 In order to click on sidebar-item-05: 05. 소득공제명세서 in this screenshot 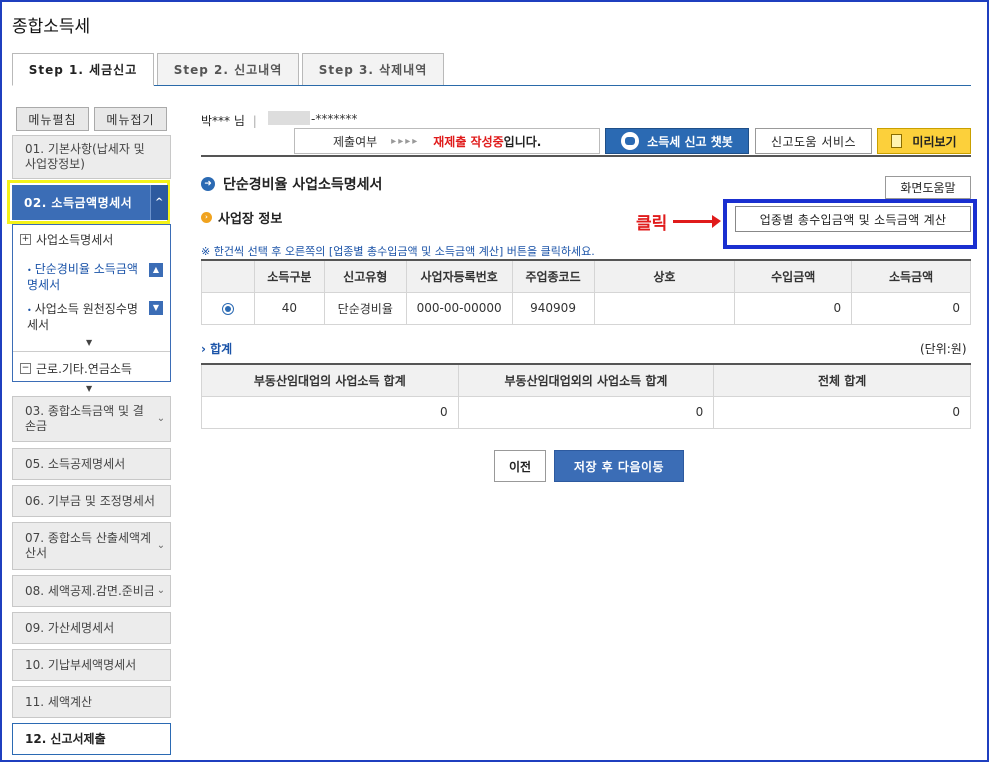, I will do `click(91, 464)`.